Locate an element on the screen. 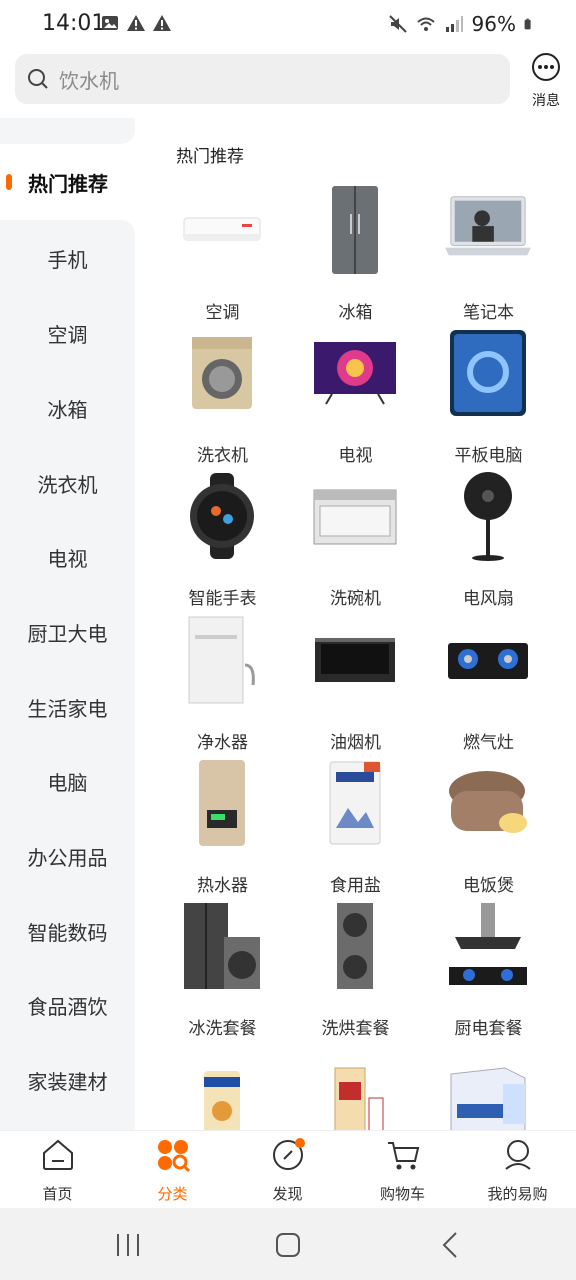  sidebar-item-fridge: 冰箱 is located at coordinates (67, 408).